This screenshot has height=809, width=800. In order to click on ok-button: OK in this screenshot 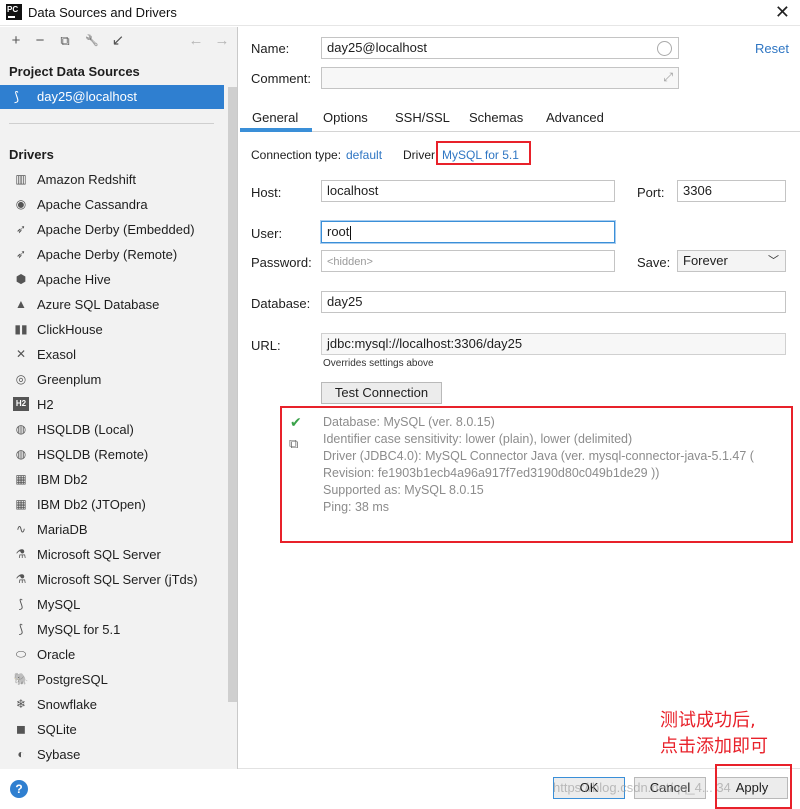, I will do `click(589, 788)`.